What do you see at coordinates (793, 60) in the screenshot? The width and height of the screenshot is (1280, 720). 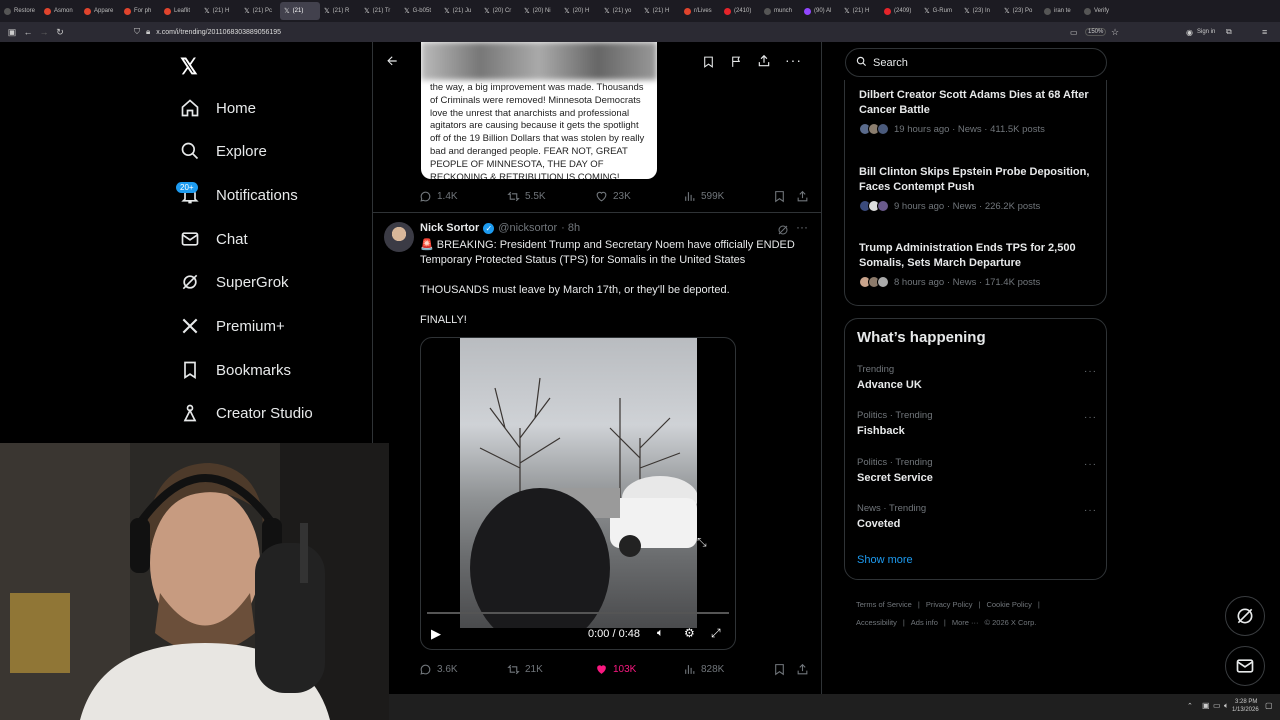 I see `header-more-icon: ···` at bounding box center [793, 60].